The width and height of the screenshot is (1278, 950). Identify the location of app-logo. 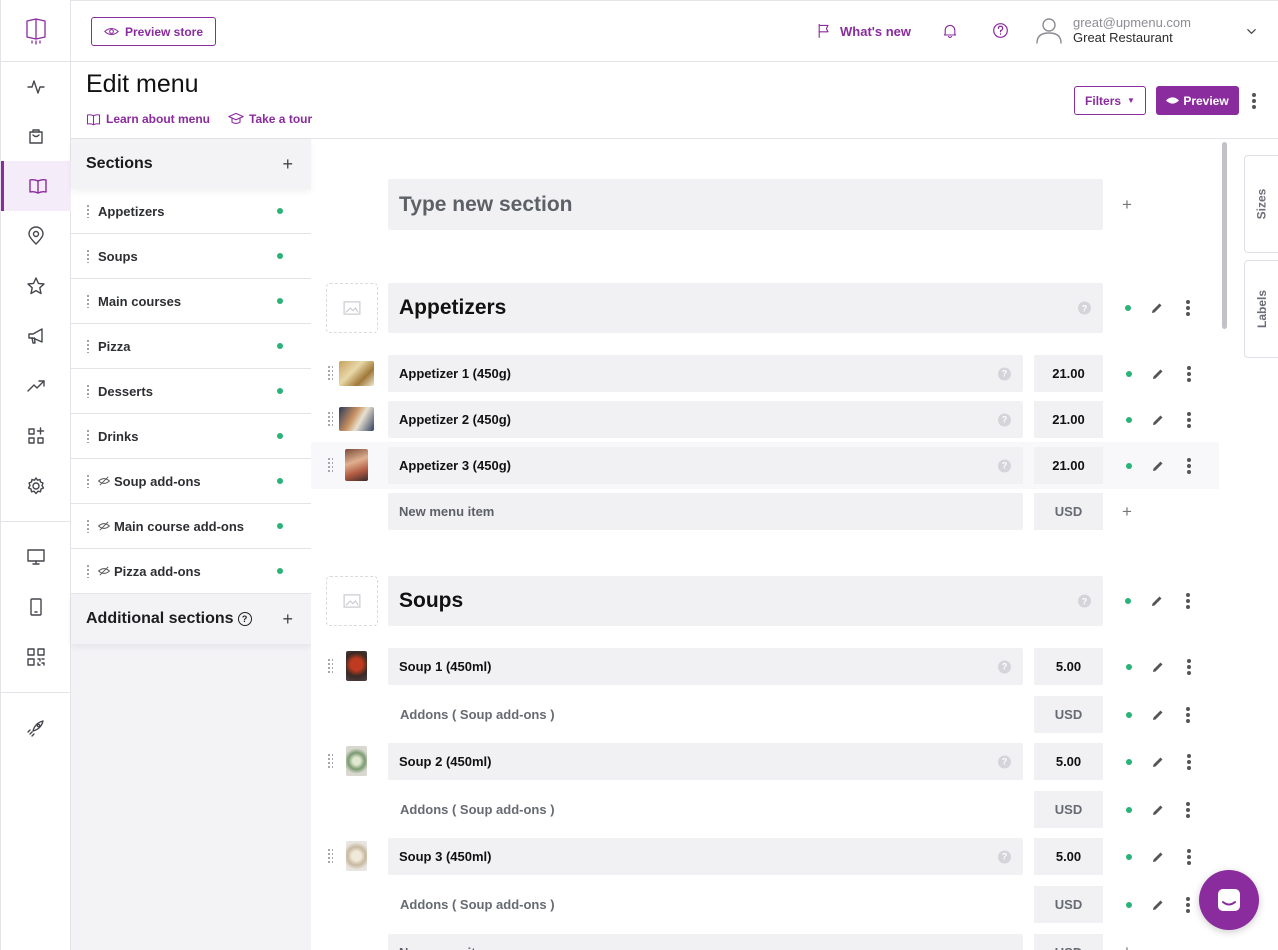
(36, 31).